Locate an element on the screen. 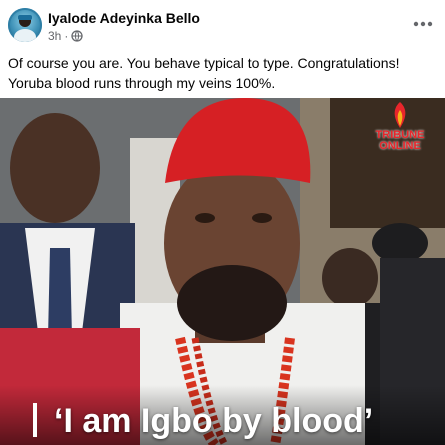 This screenshot has height=445, width=445. post-meta: 3h · is located at coordinates (66, 36).